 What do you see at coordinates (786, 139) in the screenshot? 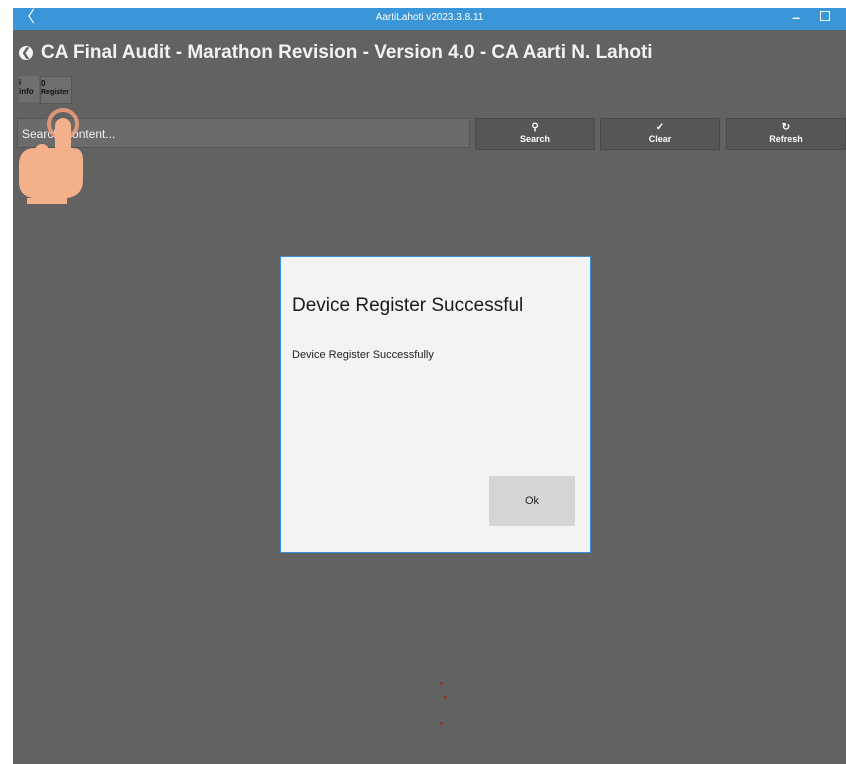
I see `refresh-button-label: Refresh` at bounding box center [786, 139].